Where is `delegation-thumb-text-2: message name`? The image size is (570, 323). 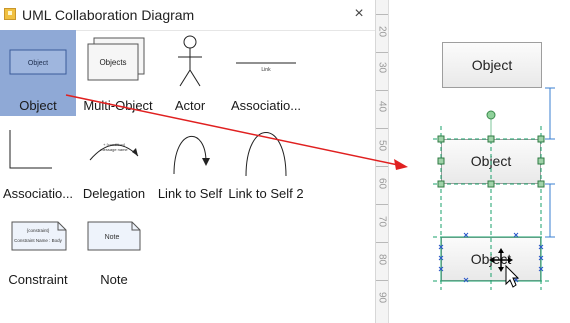 delegation-thumb-text-2: message name is located at coordinates (114, 149).